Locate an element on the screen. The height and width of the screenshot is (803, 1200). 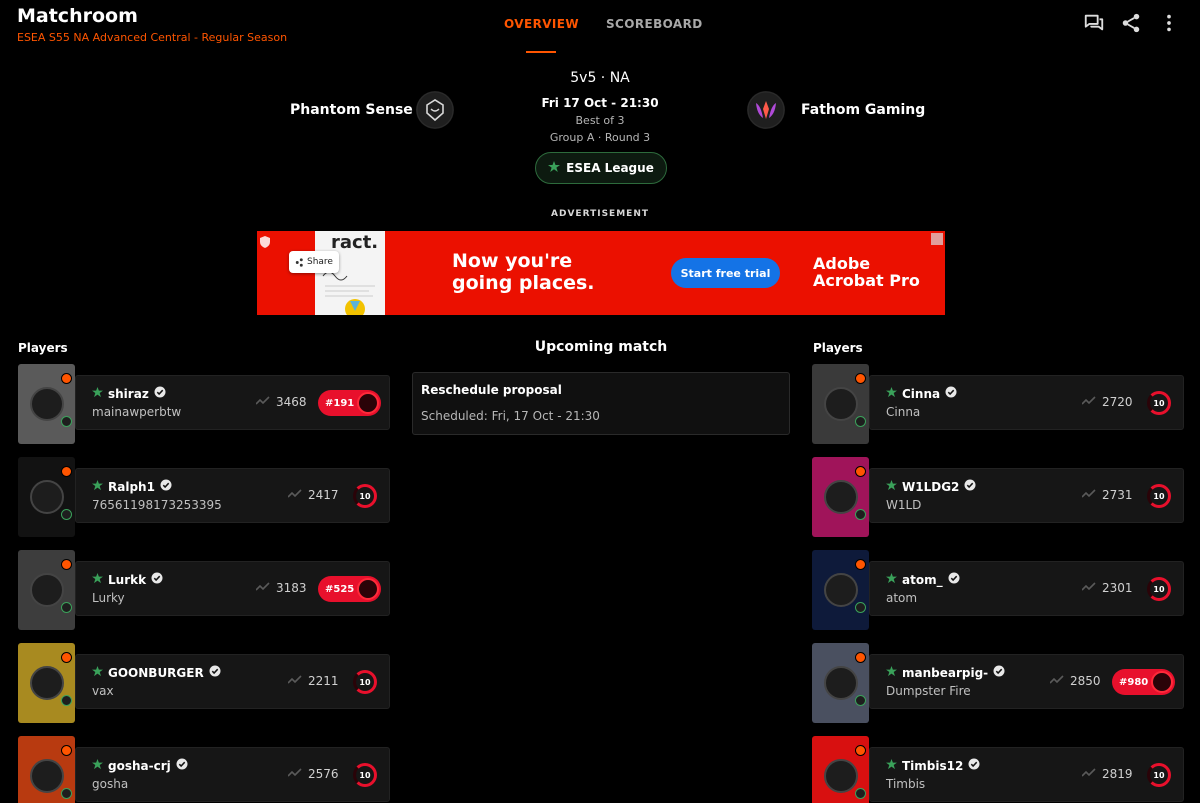
player-row: shiraz mainawperbtw 3468 #191 is located at coordinates (204, 404).